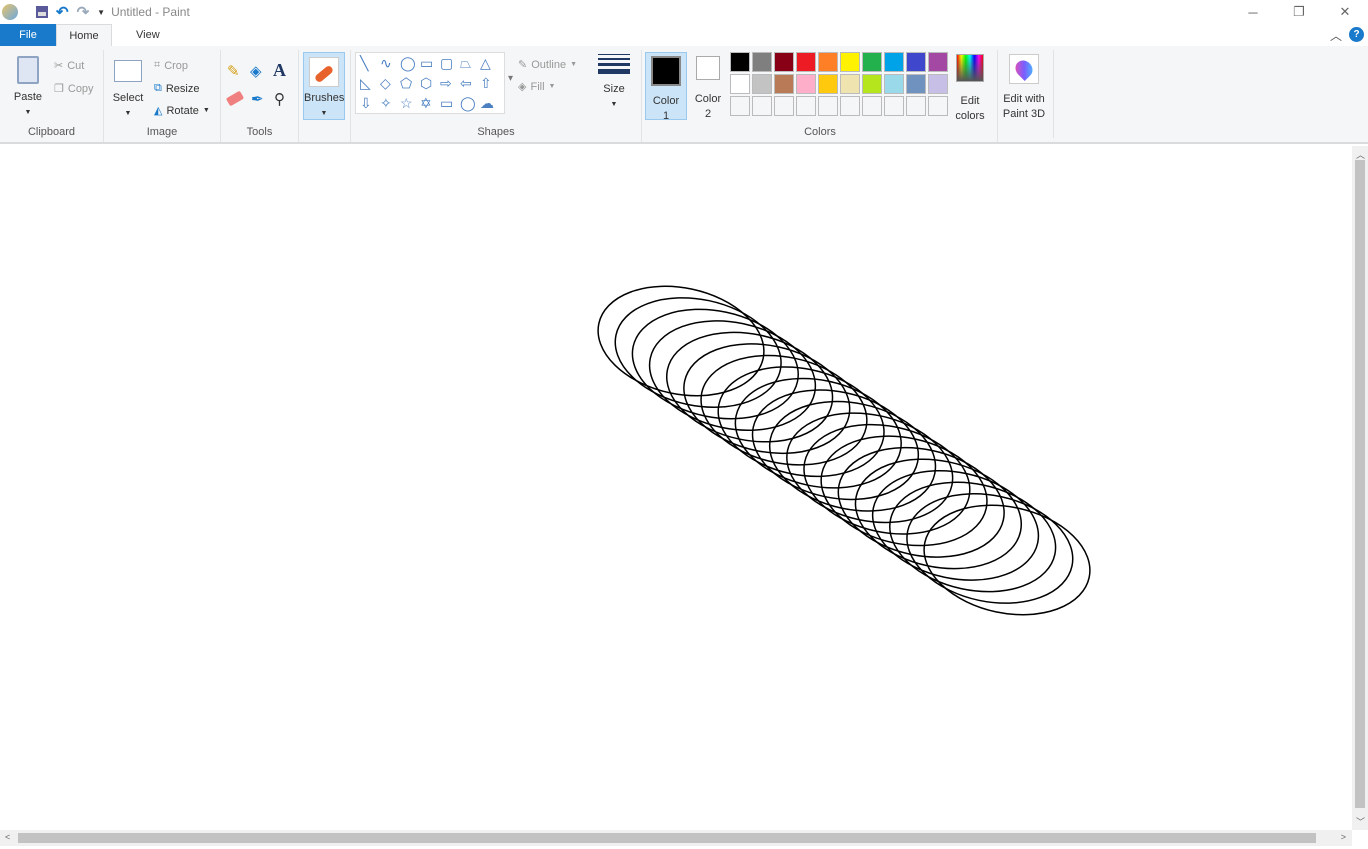 This screenshot has width=1368, height=849. I want to click on scroll-left-icon: <, so click(7, 837).